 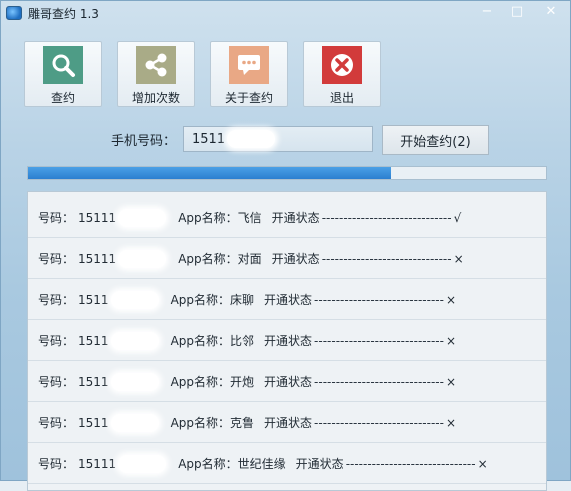 I want to click on exit-button: 退出, so click(x=342, y=74).